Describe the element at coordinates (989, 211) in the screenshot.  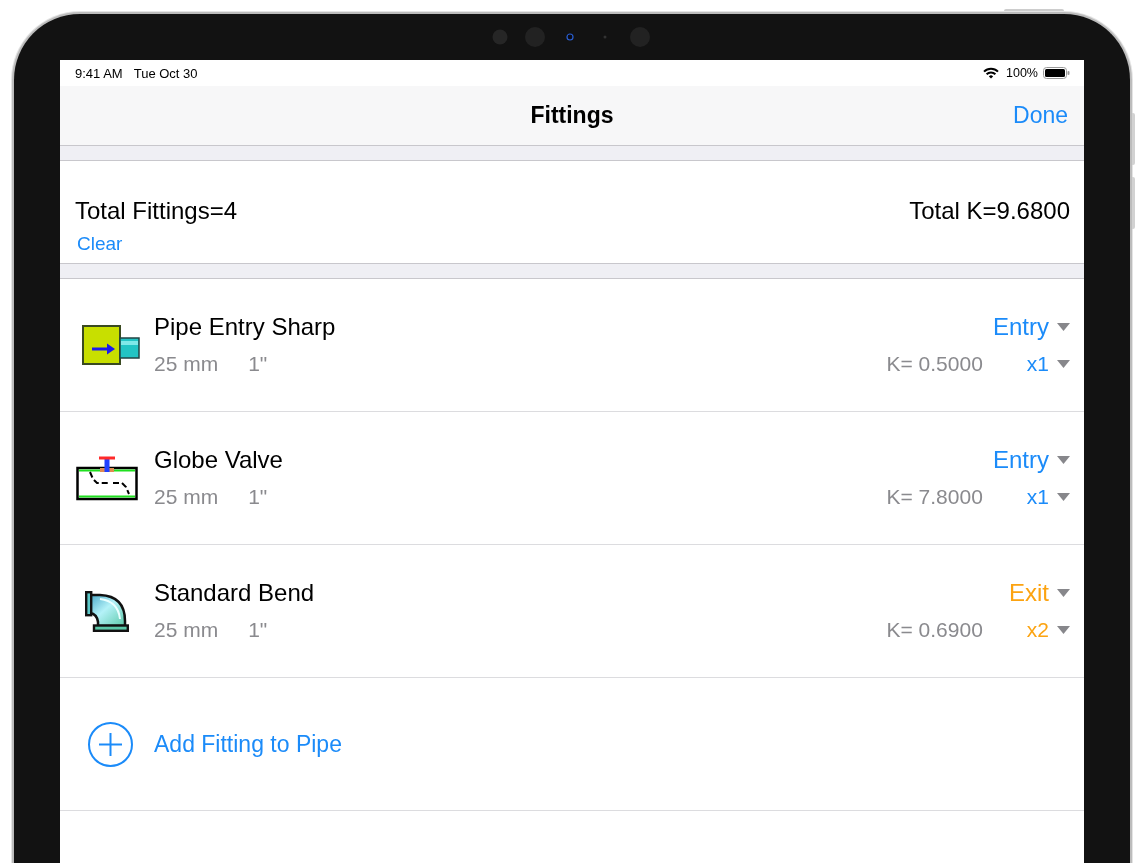
I see `total-k-text: Total K=9.6800` at that location.